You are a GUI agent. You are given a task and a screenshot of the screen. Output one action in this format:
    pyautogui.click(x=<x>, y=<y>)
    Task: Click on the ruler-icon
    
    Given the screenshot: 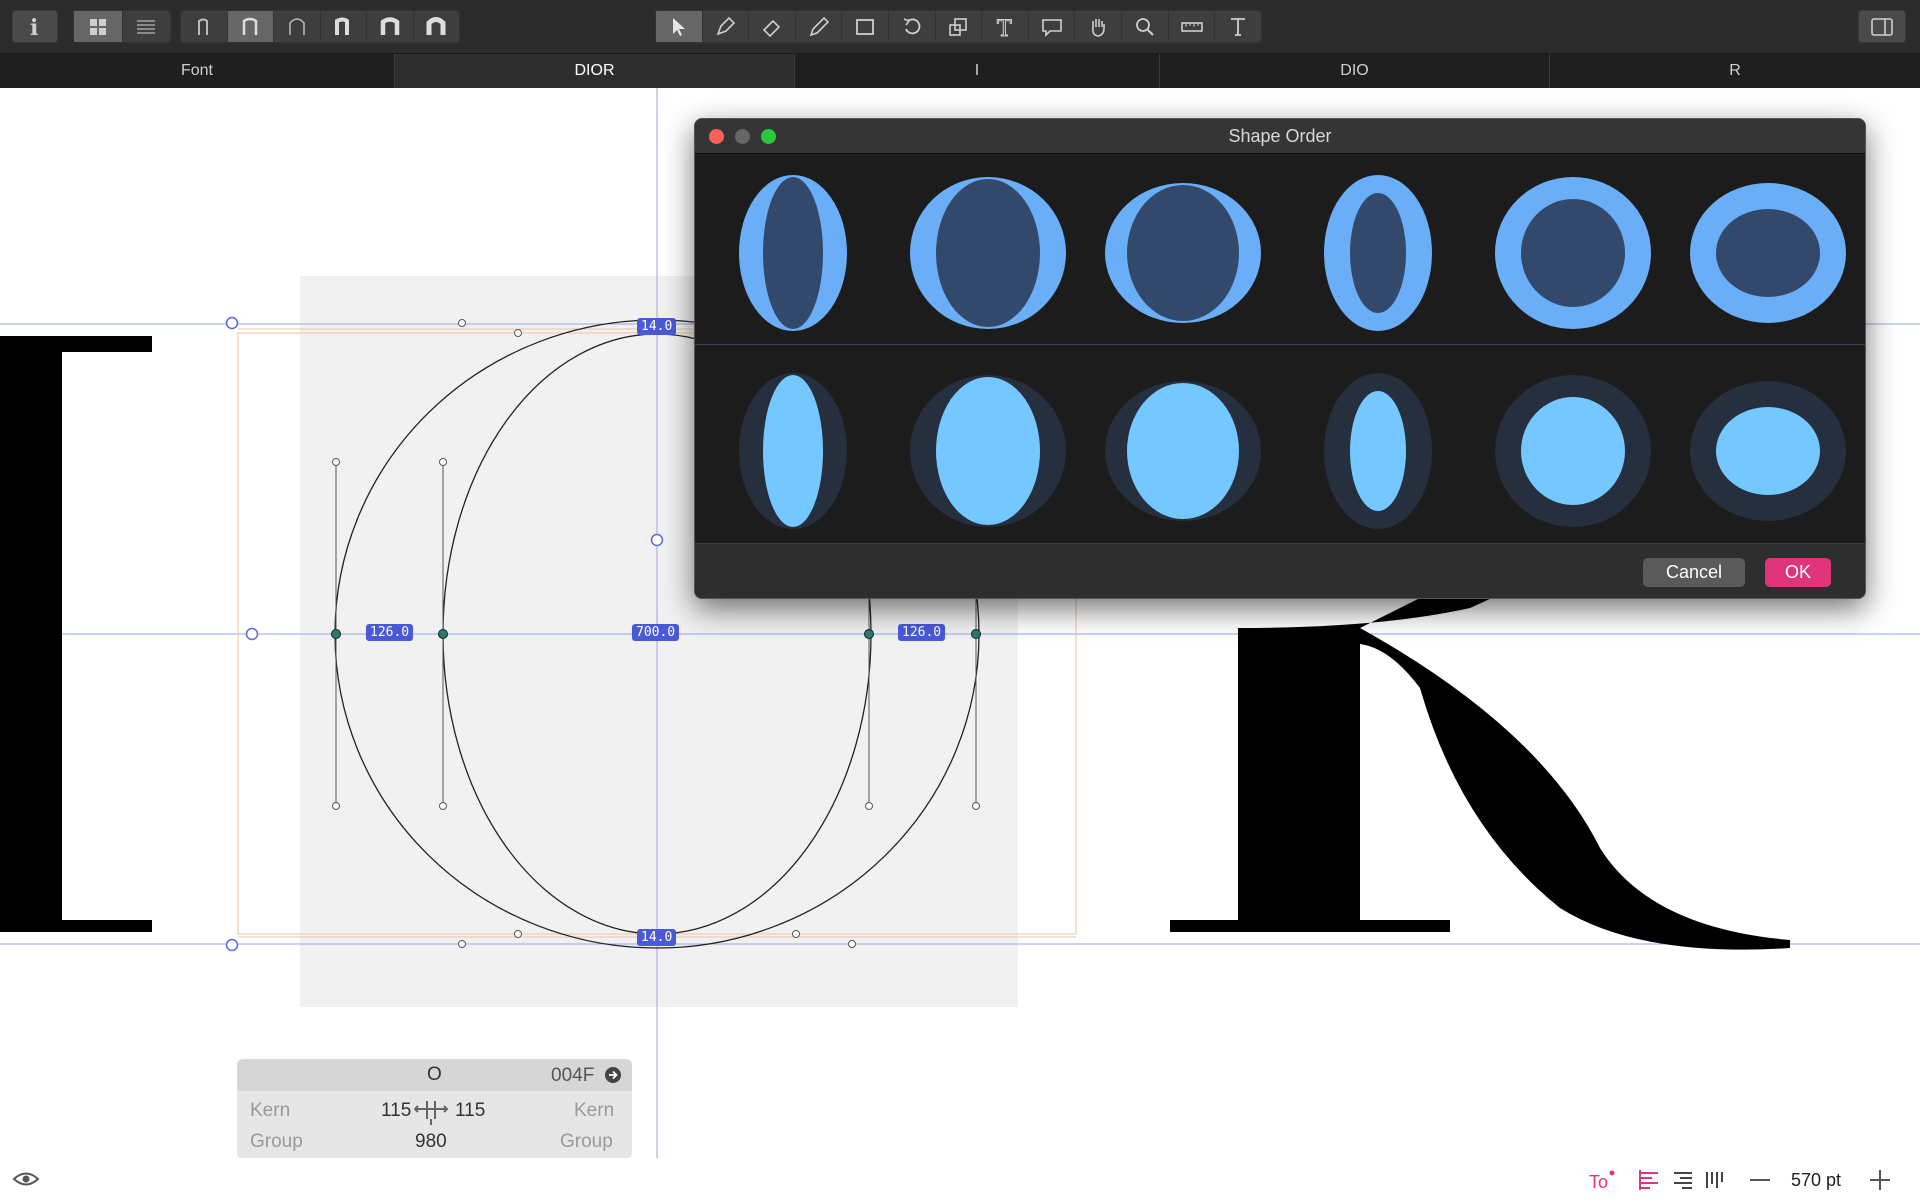 What is the action you would take?
    pyautogui.click(x=1191, y=26)
    